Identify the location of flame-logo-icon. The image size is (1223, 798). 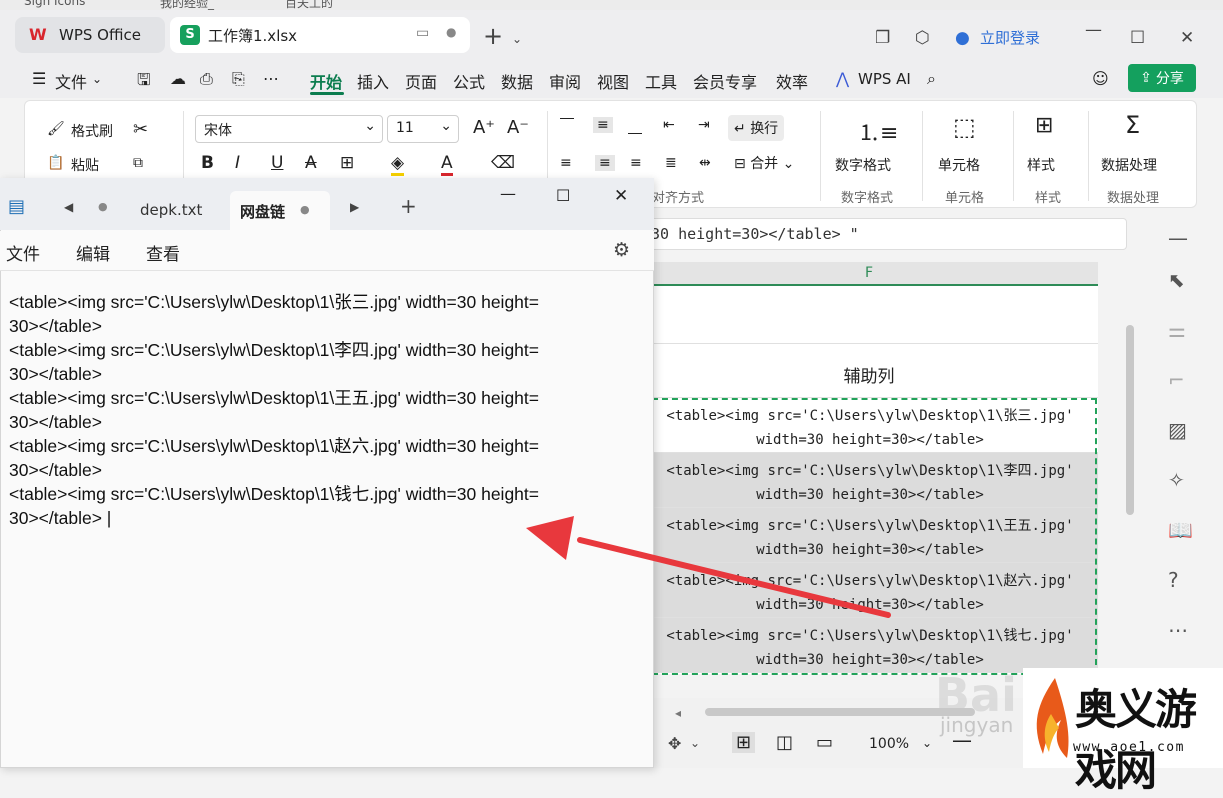
(1052, 718).